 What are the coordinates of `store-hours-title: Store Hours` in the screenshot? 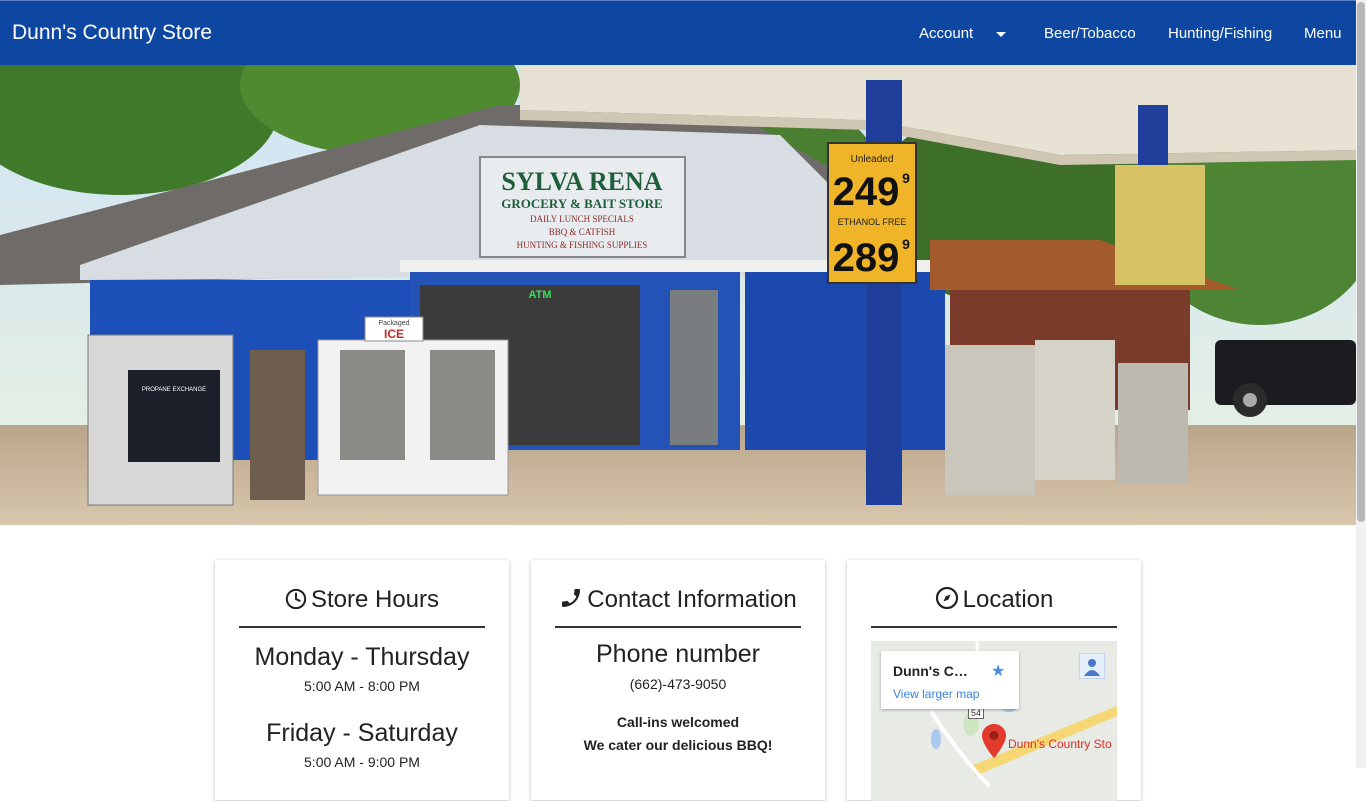 It's located at (375, 599).